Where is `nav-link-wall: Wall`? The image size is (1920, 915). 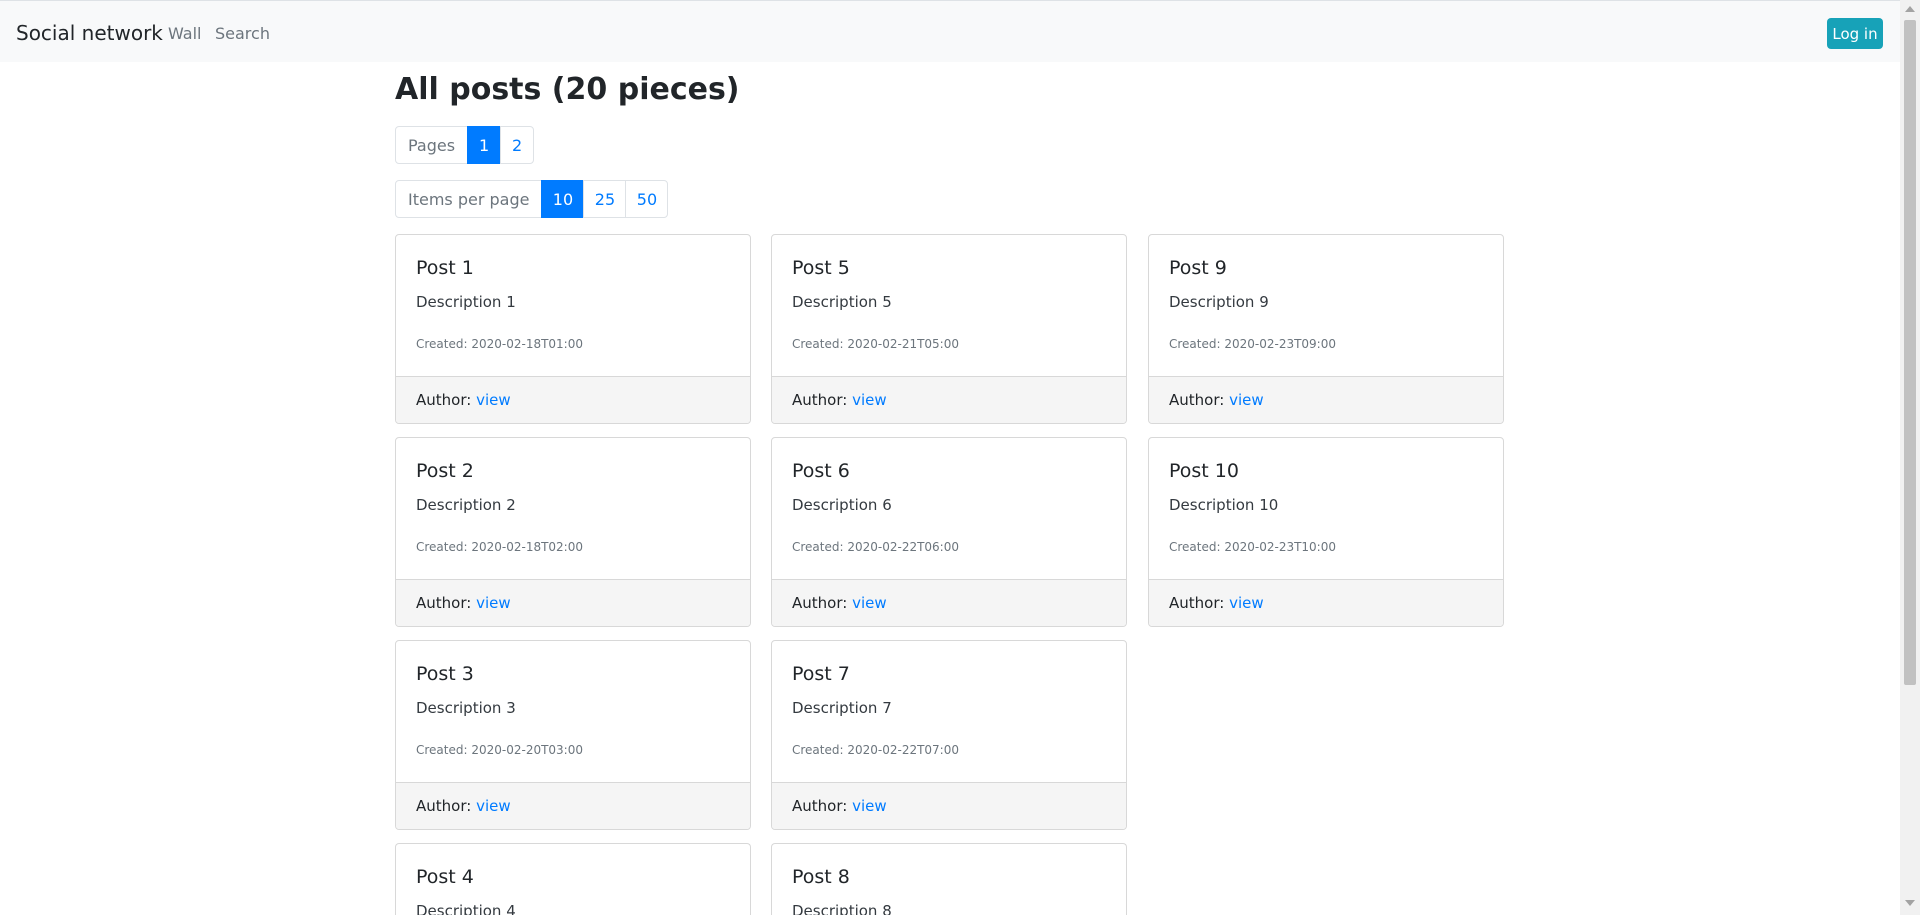
nav-link-wall: Wall is located at coordinates (185, 33).